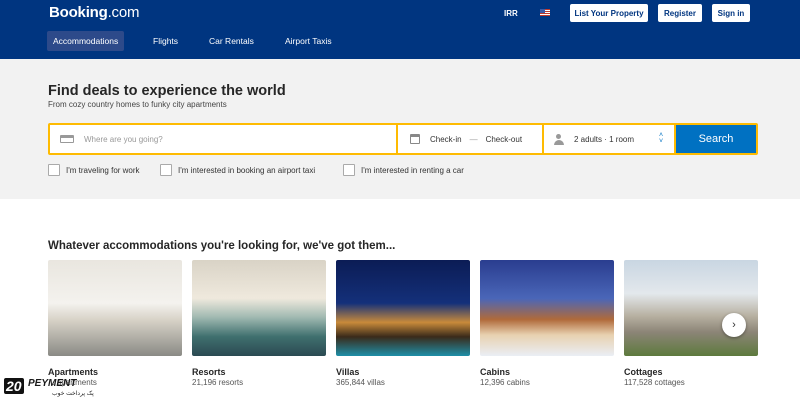 This screenshot has height=400, width=800. What do you see at coordinates (349, 170) in the screenshot?
I see `rent-car-checkbox` at bounding box center [349, 170].